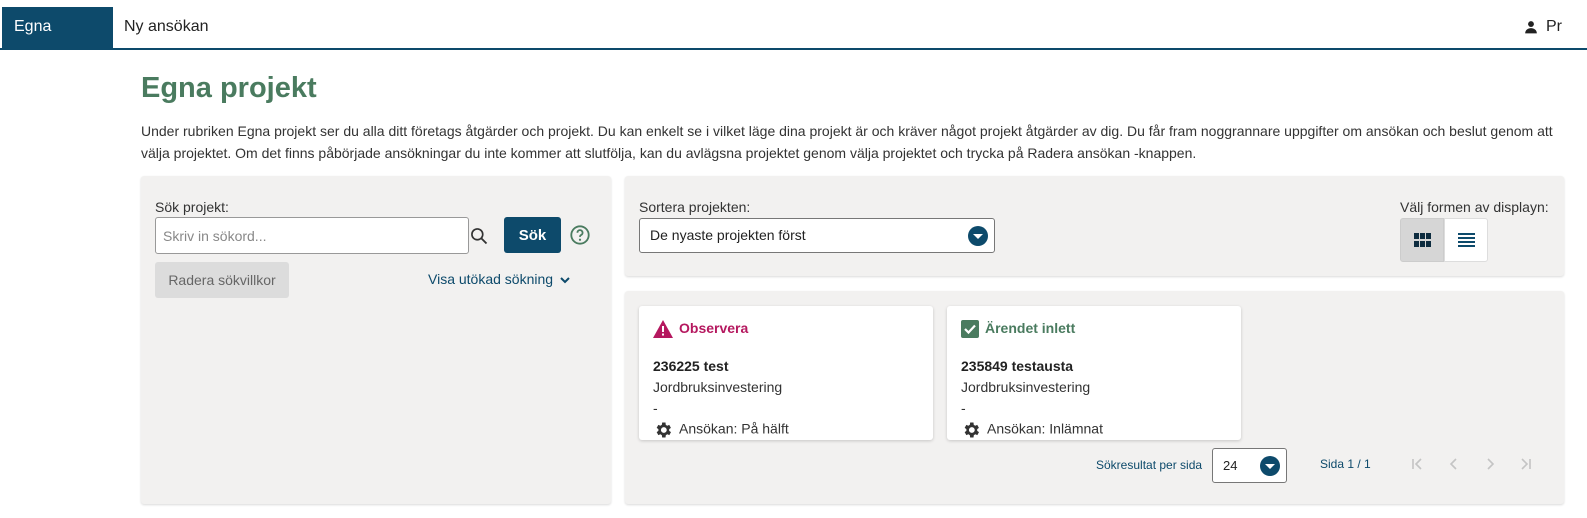 The height and width of the screenshot is (518, 1587). I want to click on page-info: Sida 1 / 1, so click(1345, 464).